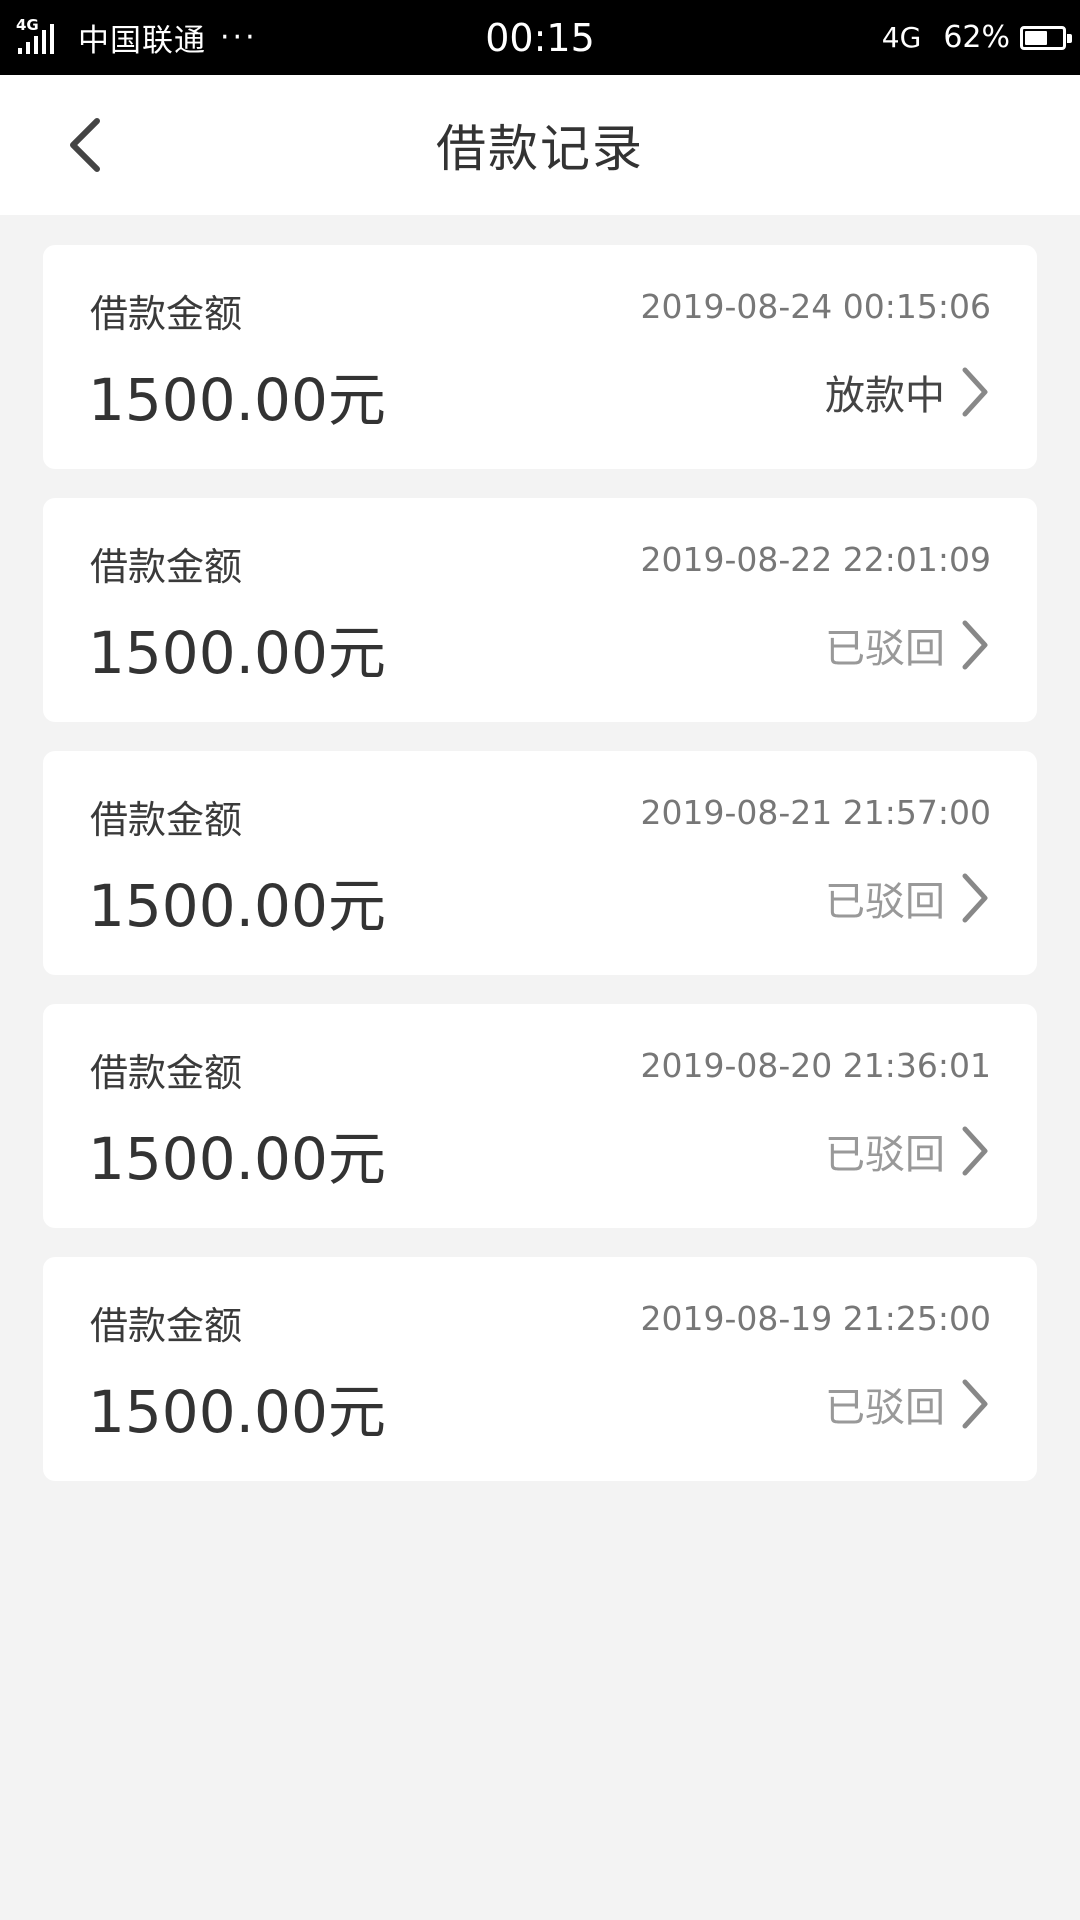 The width and height of the screenshot is (1080, 1920). What do you see at coordinates (540, 149) in the screenshot?
I see `page-title: 借款记录` at bounding box center [540, 149].